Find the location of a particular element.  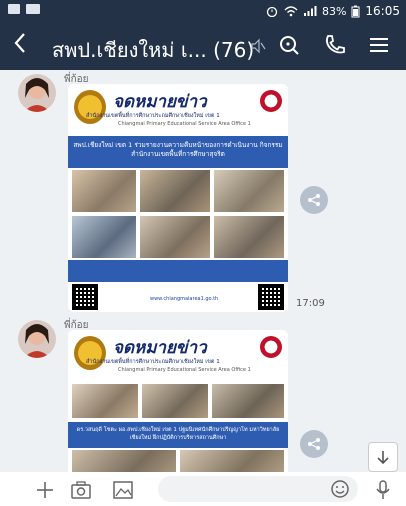

mute-icon is located at coordinates (258, 46).